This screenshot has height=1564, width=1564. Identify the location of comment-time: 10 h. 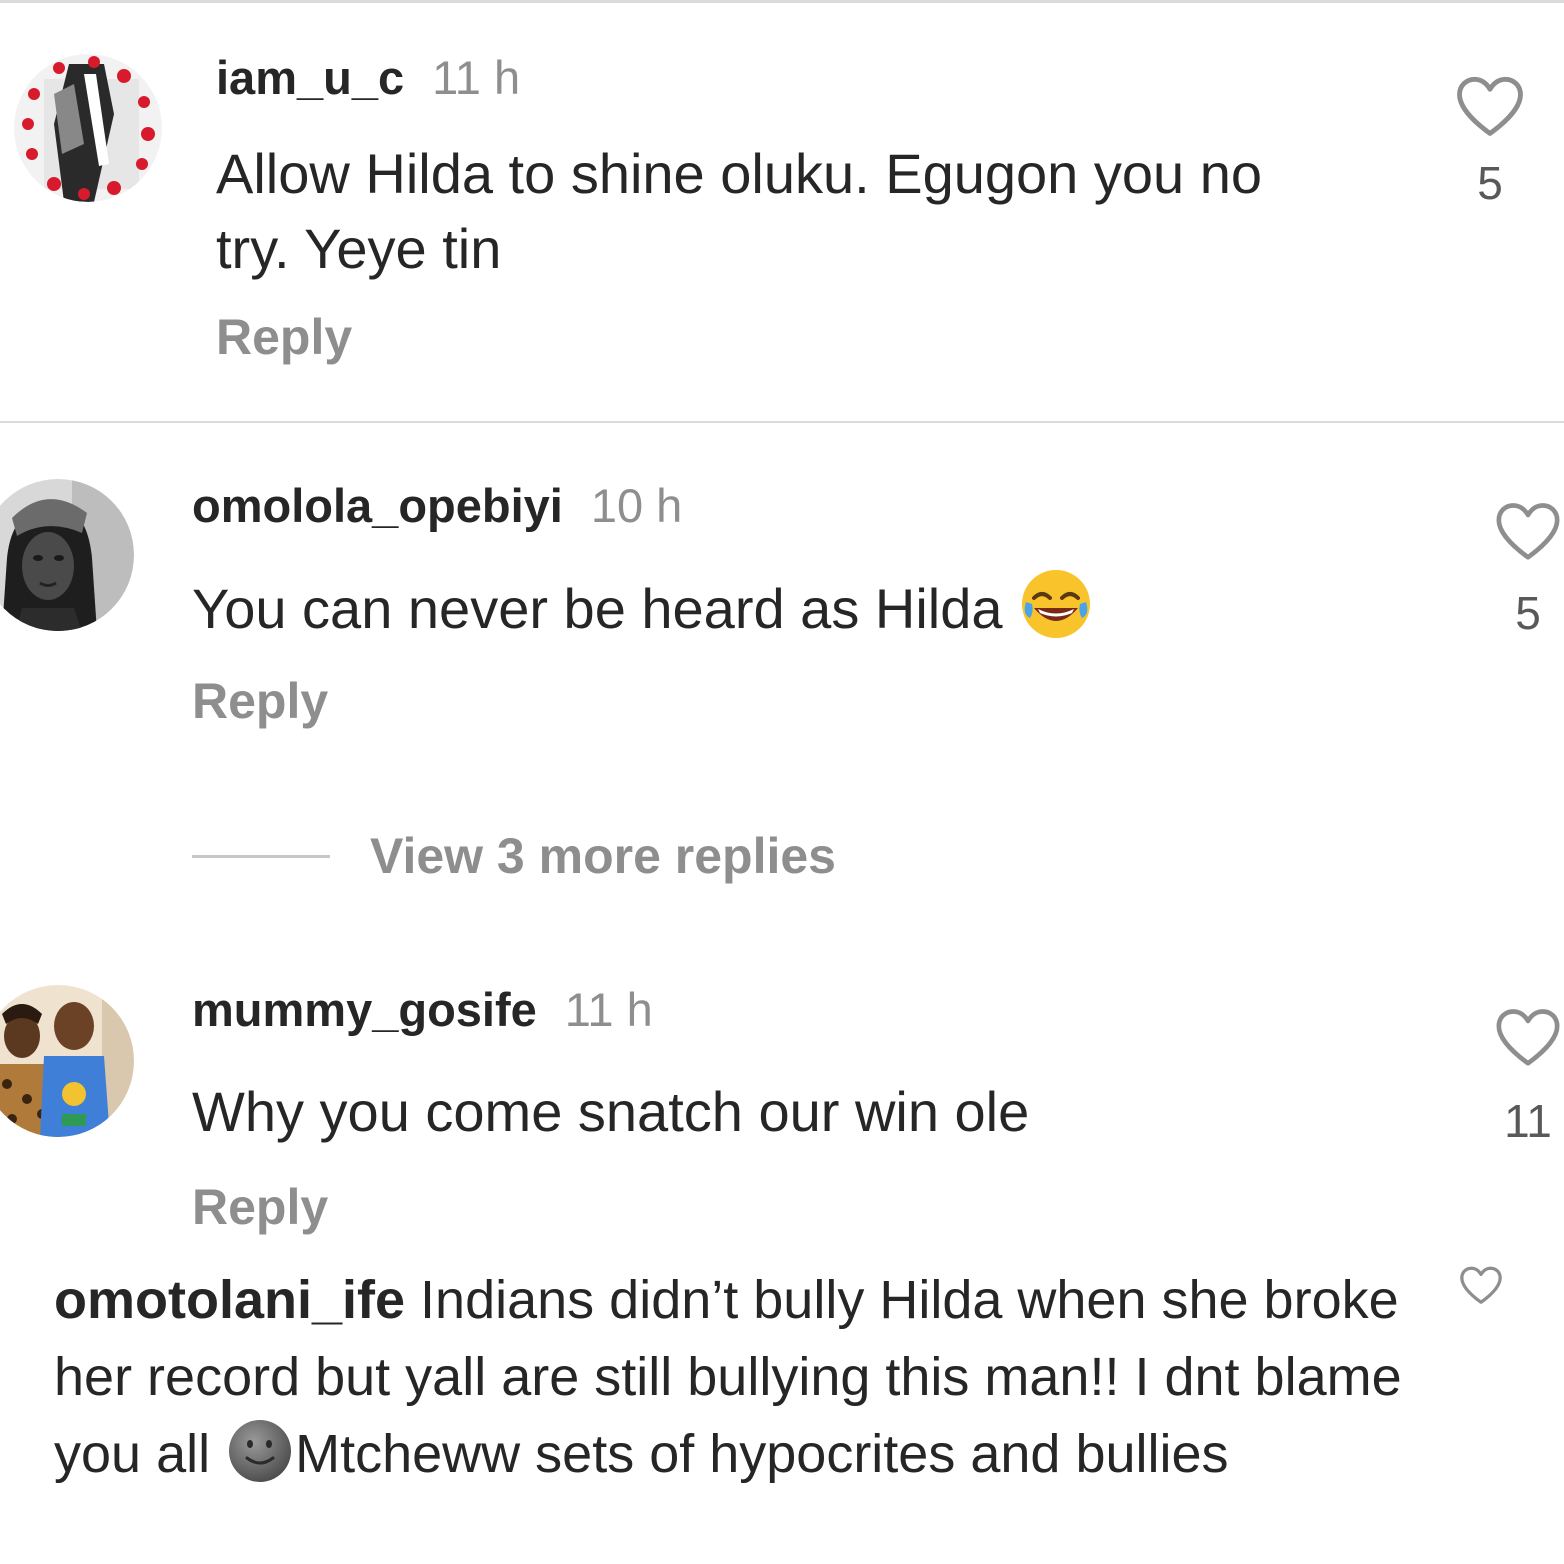
(636, 505).